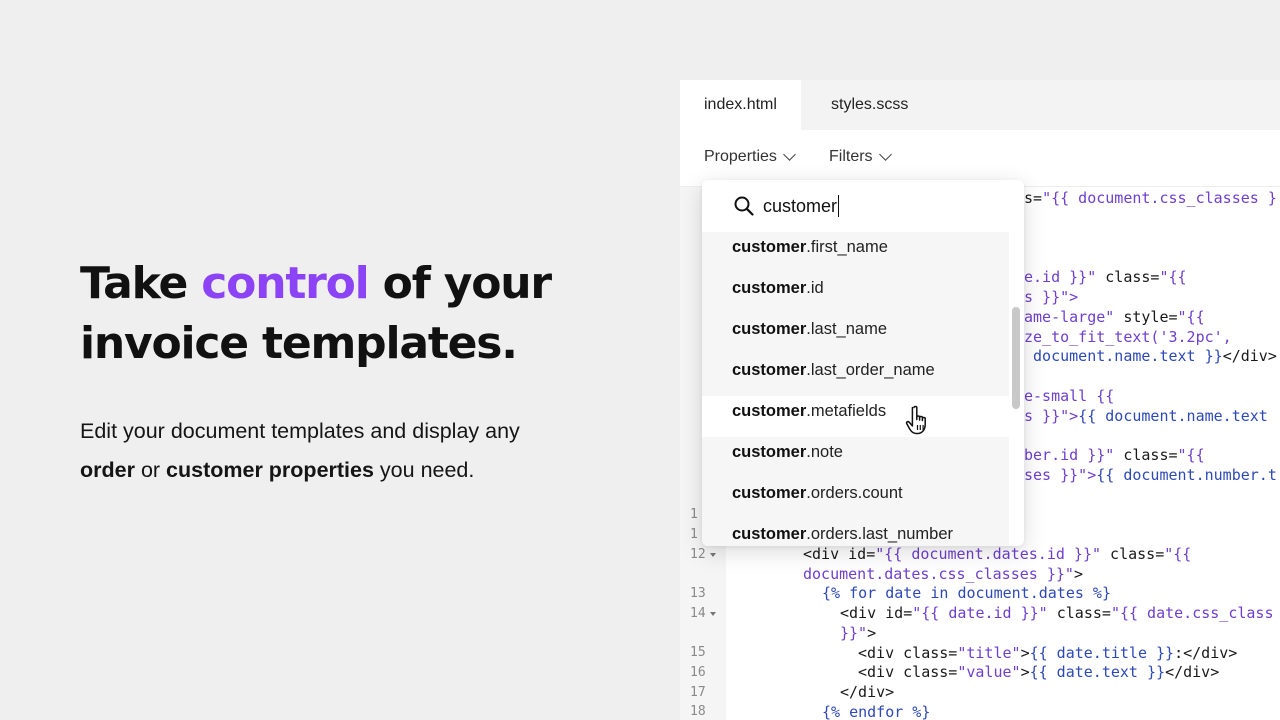 This screenshot has height=720, width=1280. What do you see at coordinates (863, 206) in the screenshot?
I see `property-search: customer` at bounding box center [863, 206].